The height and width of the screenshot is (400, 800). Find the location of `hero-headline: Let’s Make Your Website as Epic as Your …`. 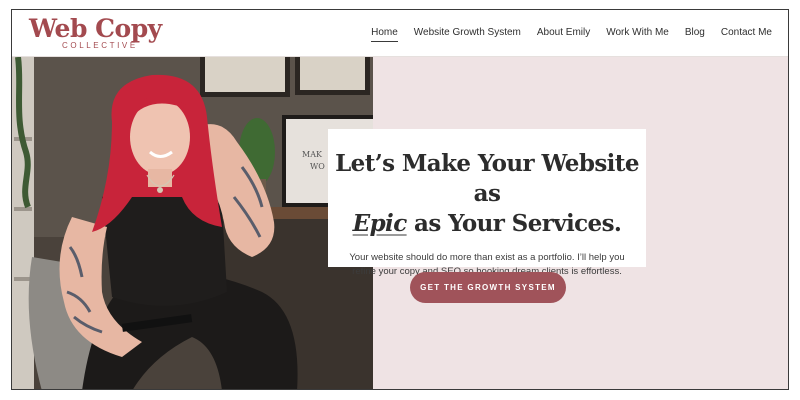

hero-headline: Let’s Make Your Website as Epic as Your … is located at coordinates (487, 194).